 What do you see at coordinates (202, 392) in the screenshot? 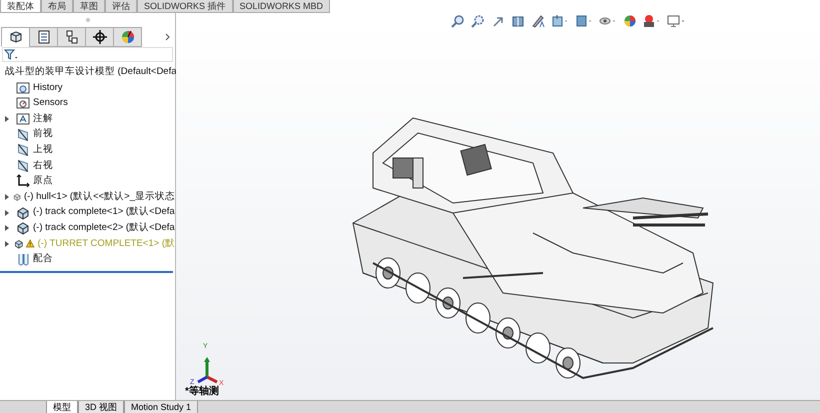
I see `view-orientation-label: *等轴测` at bounding box center [202, 392].